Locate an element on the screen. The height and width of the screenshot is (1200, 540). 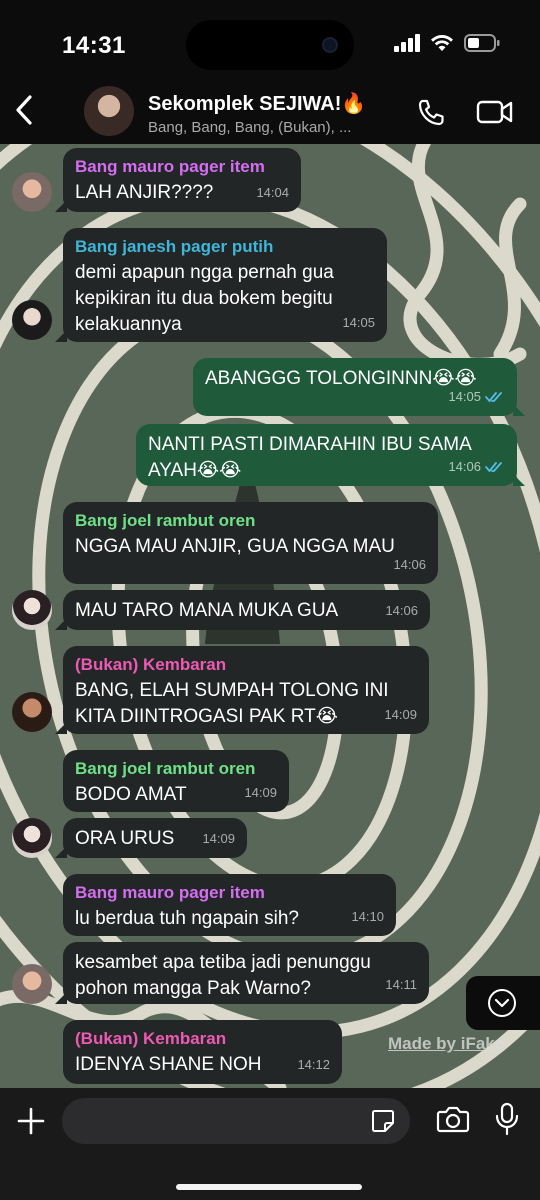
dynamic-island is located at coordinates (270, 45).